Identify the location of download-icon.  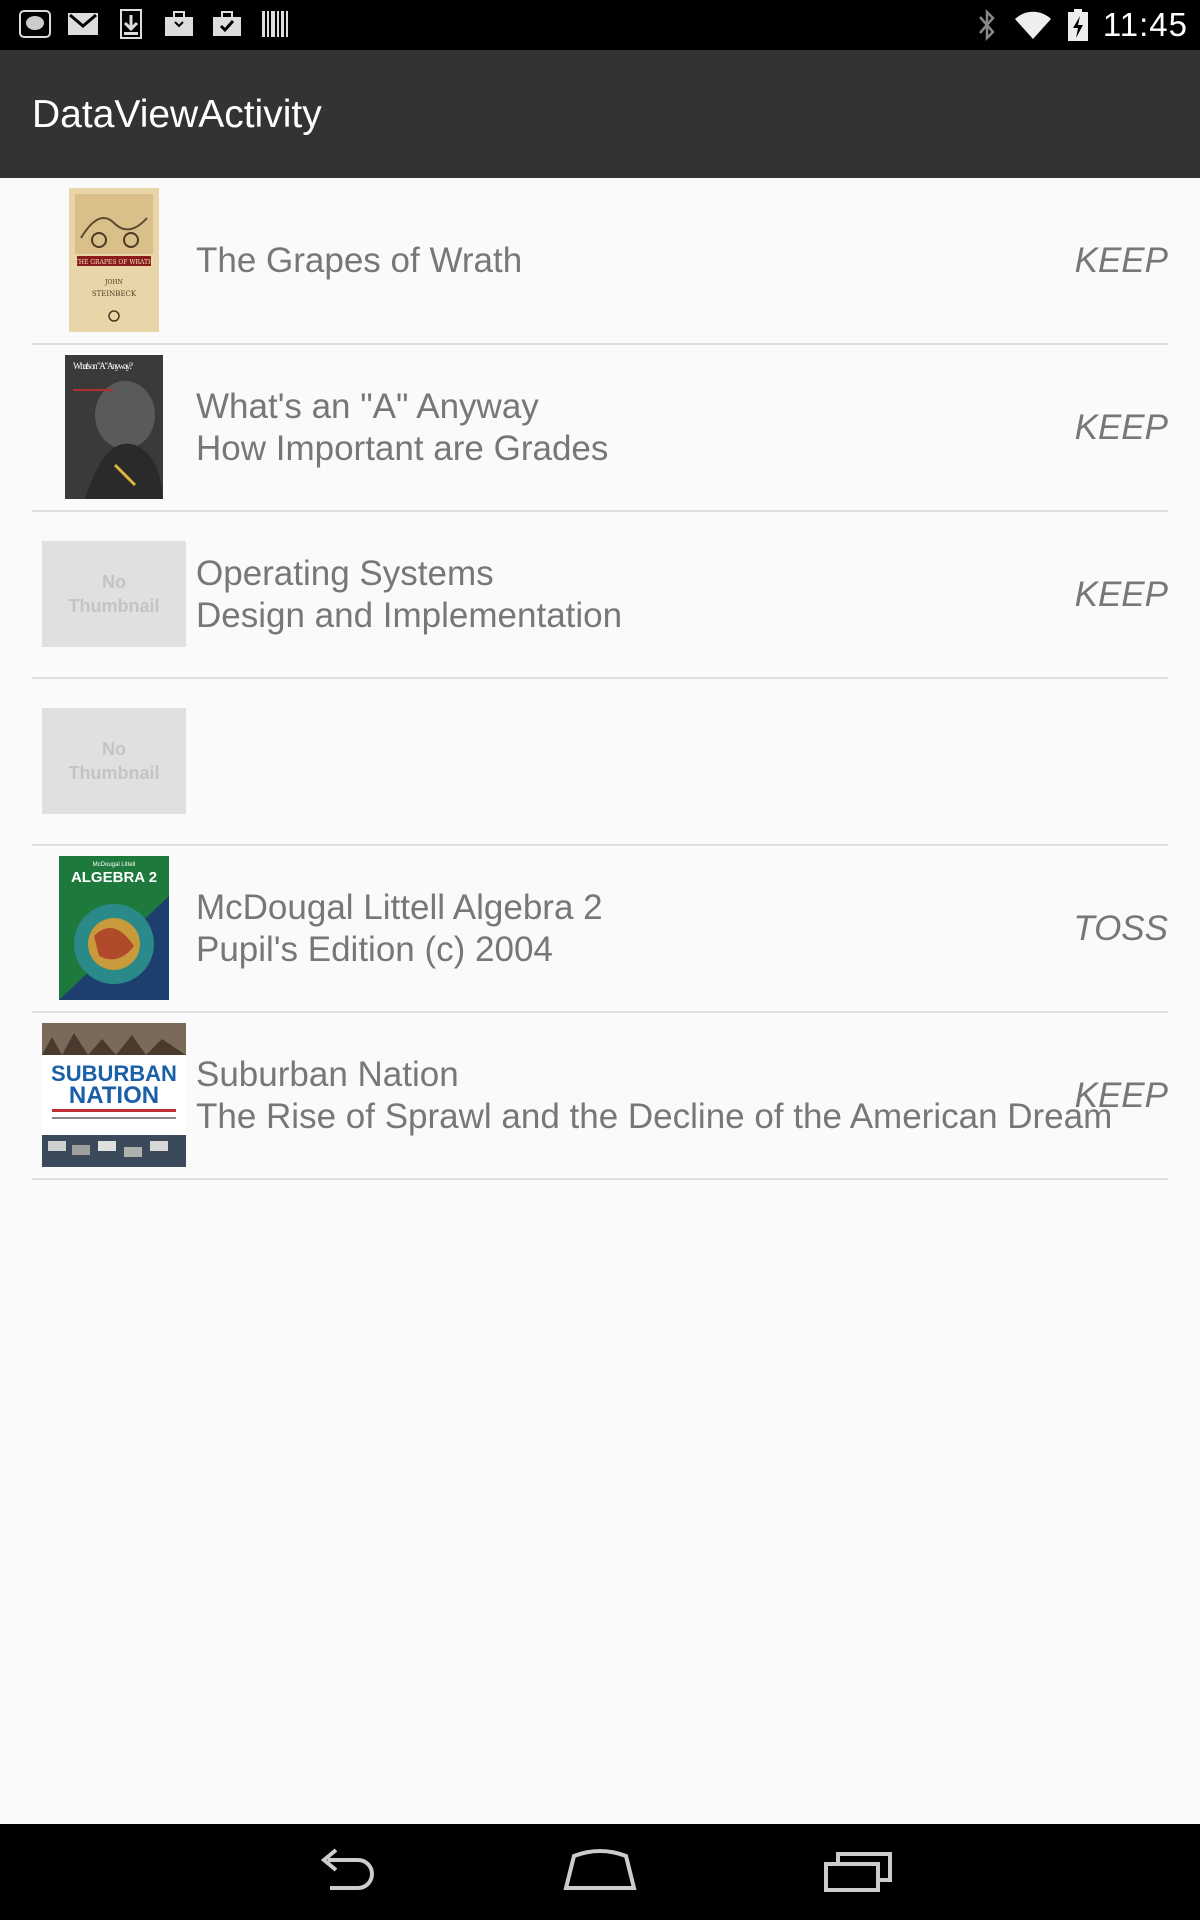
(131, 24).